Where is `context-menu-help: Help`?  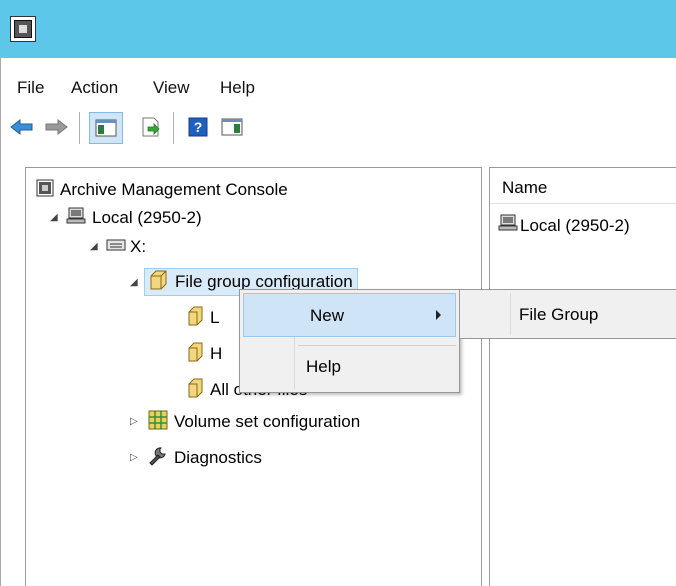
context-menu-help: Help is located at coordinates (323, 367).